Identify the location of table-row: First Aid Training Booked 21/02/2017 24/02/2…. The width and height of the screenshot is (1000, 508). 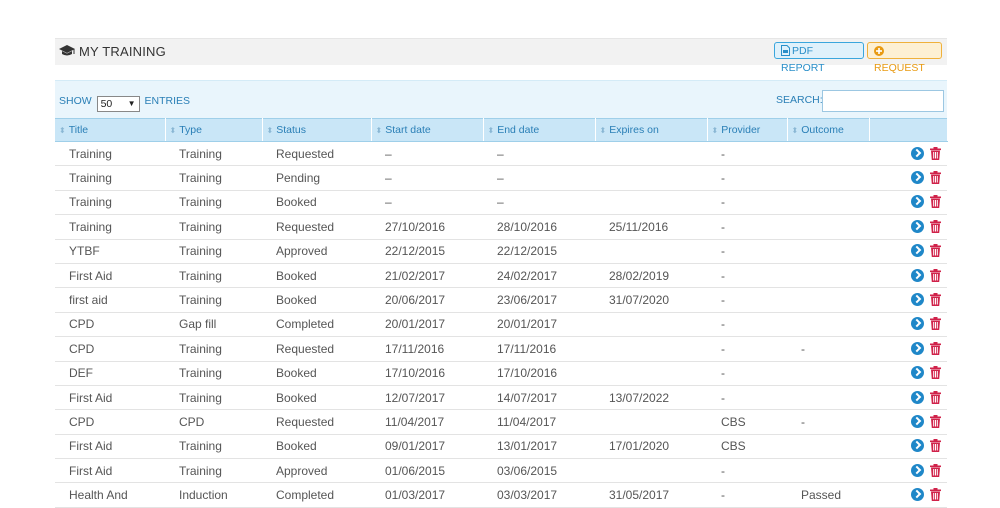
(501, 276).